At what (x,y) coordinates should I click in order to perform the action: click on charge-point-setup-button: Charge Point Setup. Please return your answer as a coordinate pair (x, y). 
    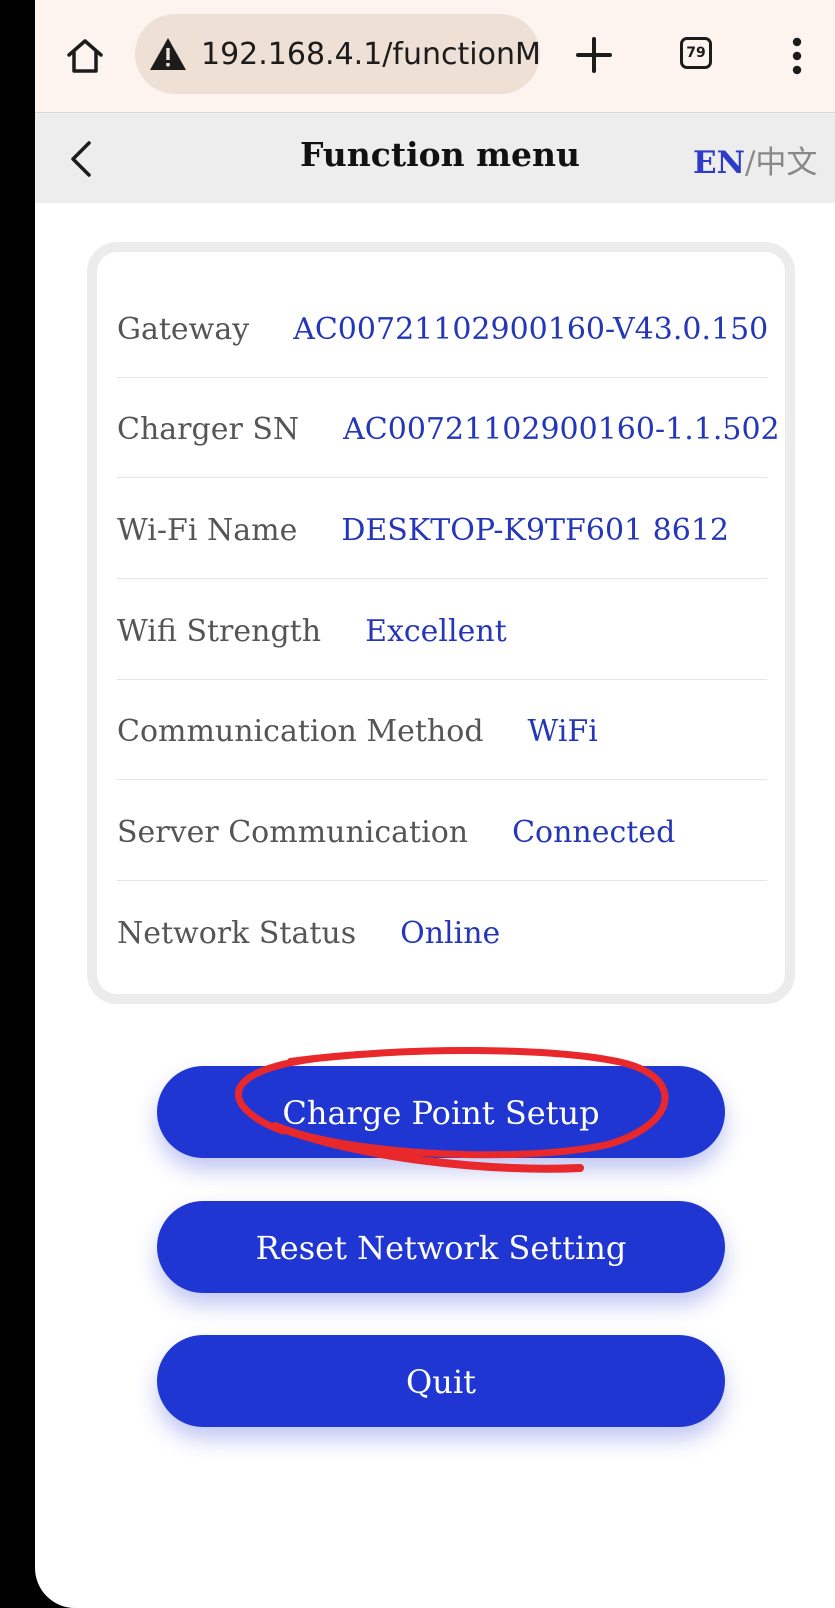
    Looking at the image, I should click on (441, 1112).